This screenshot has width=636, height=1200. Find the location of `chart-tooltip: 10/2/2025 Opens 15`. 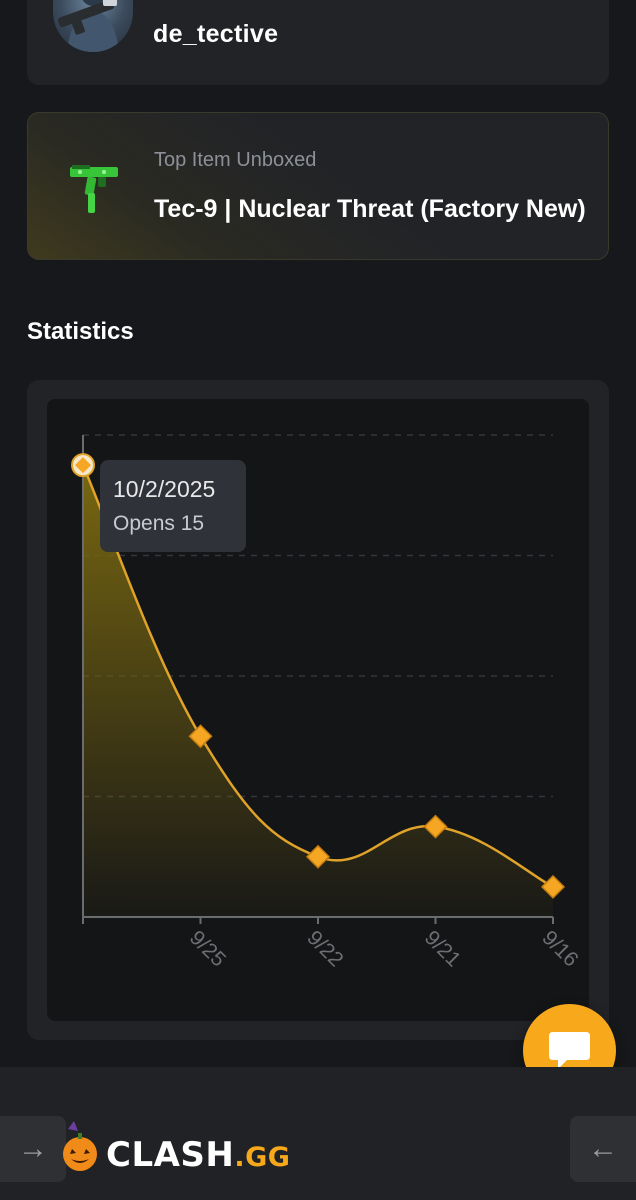

chart-tooltip: 10/2/2025 Opens 15 is located at coordinates (173, 506).